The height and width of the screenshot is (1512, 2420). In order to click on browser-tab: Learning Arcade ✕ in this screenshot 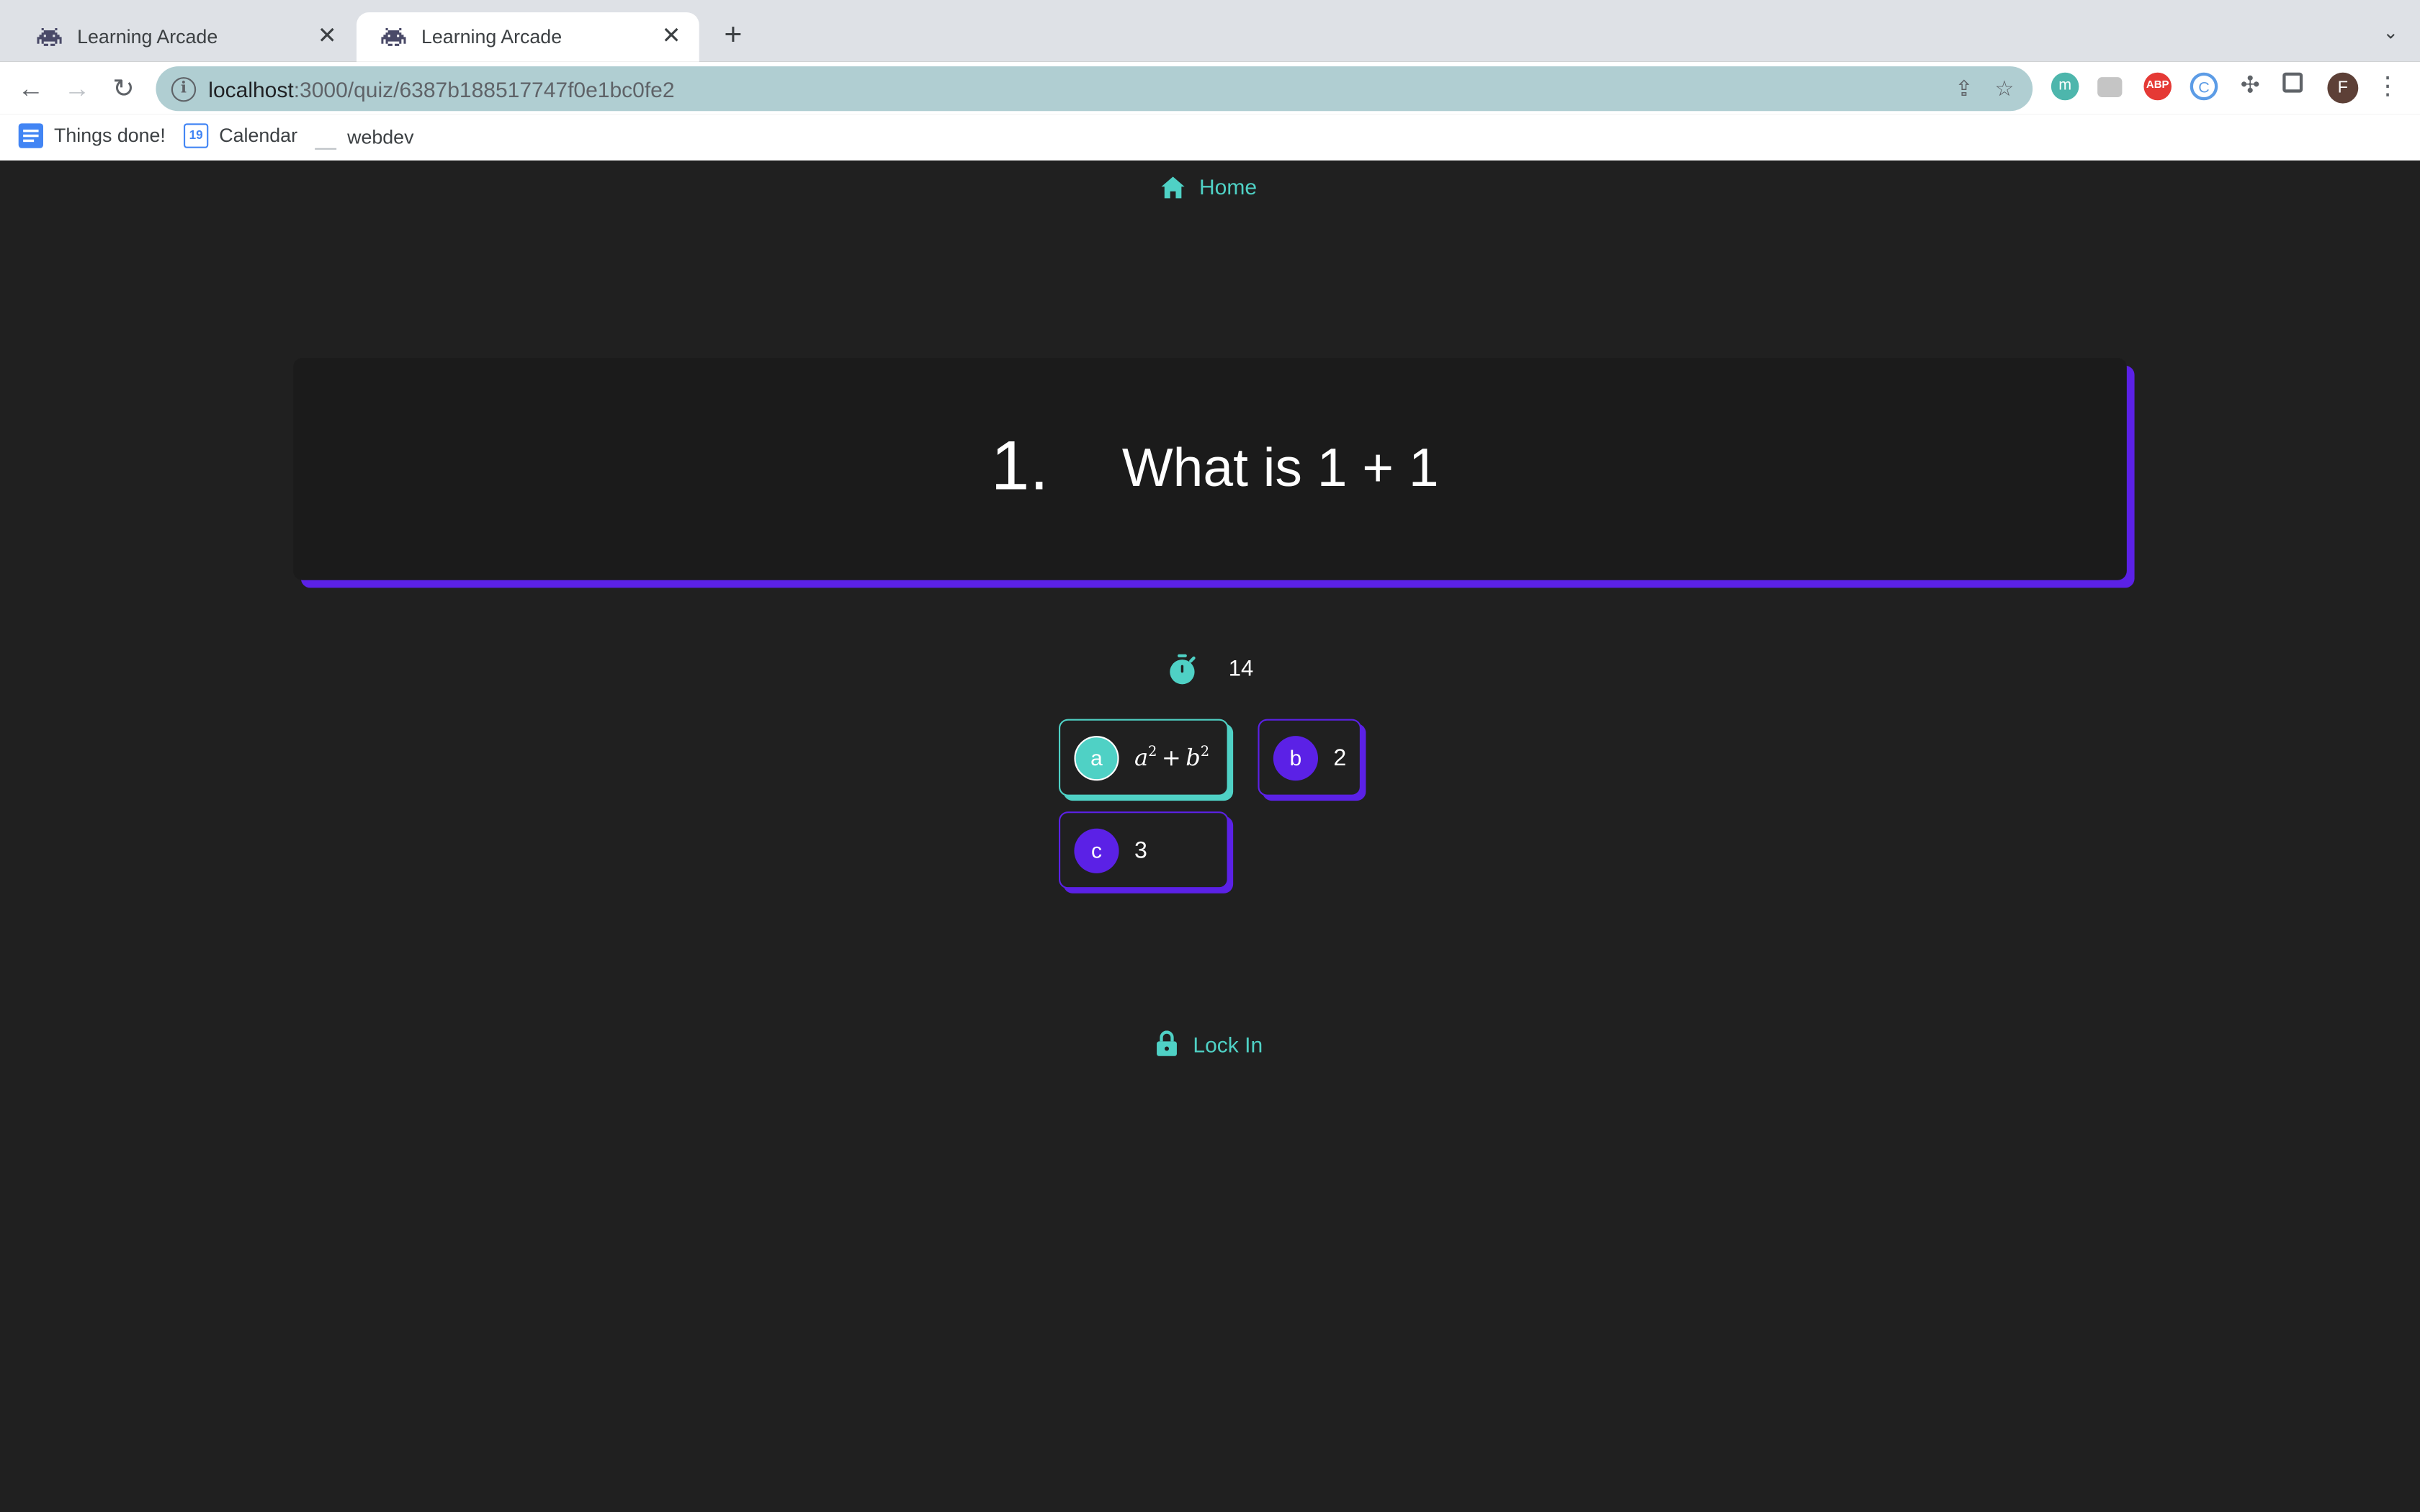, I will do `click(183, 37)`.